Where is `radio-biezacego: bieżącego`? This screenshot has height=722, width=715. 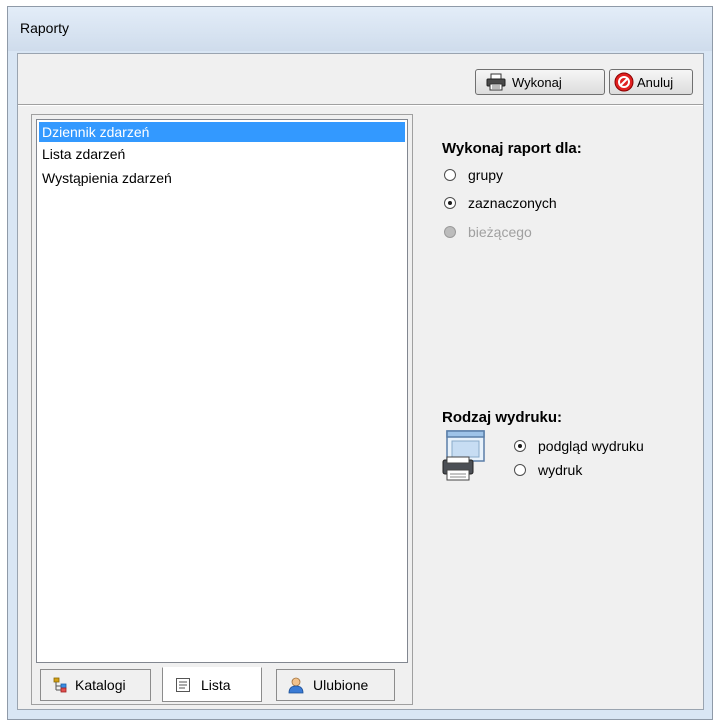 radio-biezacego: bieżącego is located at coordinates (488, 232).